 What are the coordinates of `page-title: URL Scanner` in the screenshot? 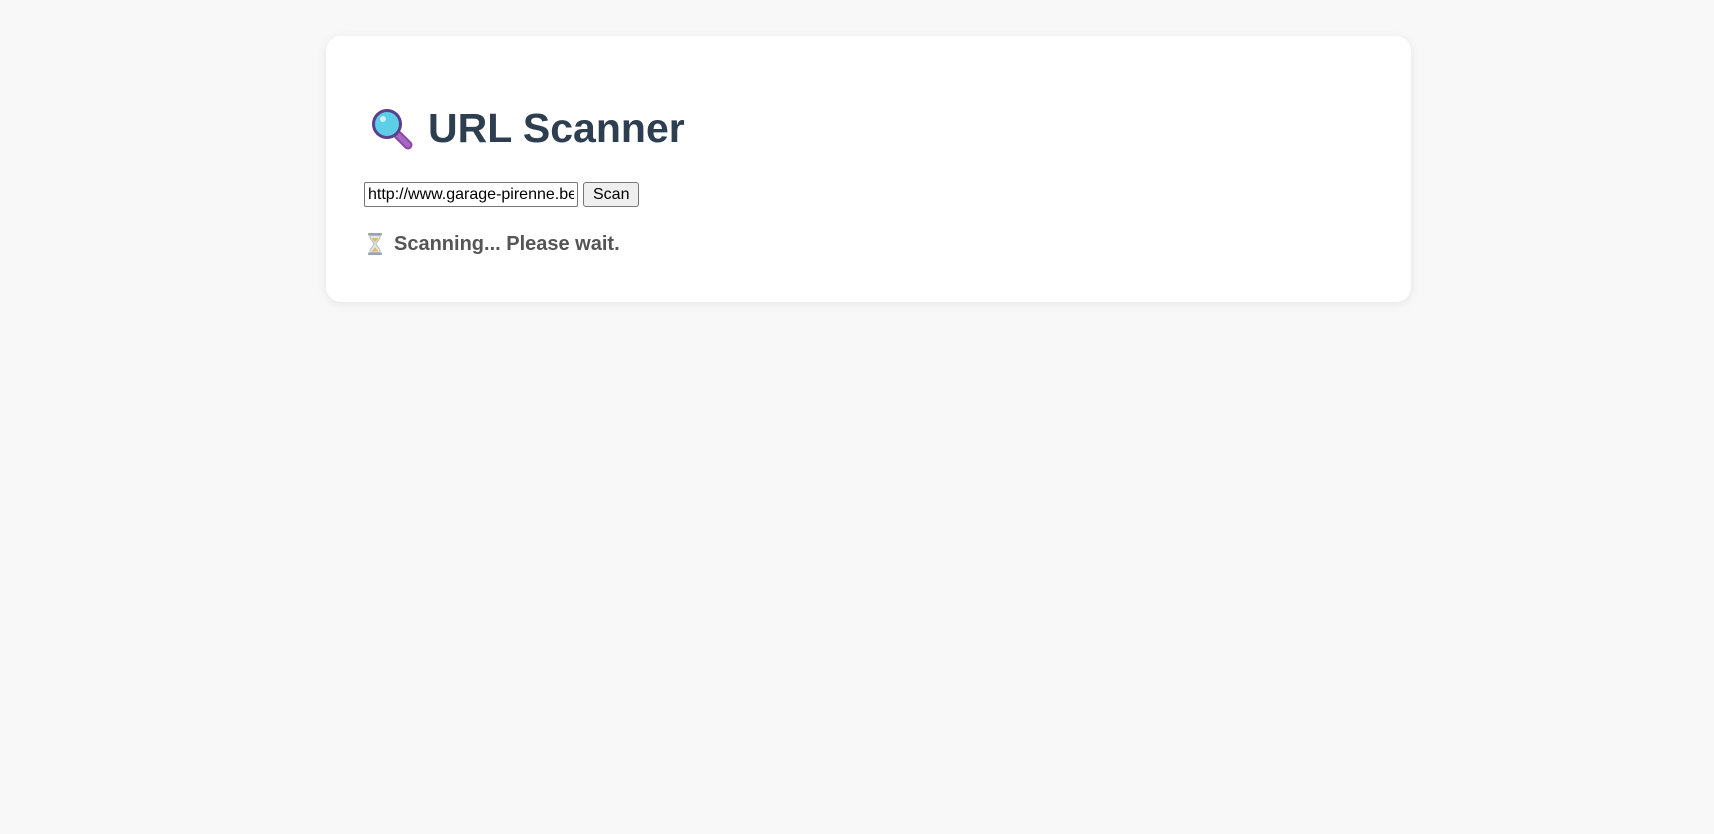 It's located at (556, 128).